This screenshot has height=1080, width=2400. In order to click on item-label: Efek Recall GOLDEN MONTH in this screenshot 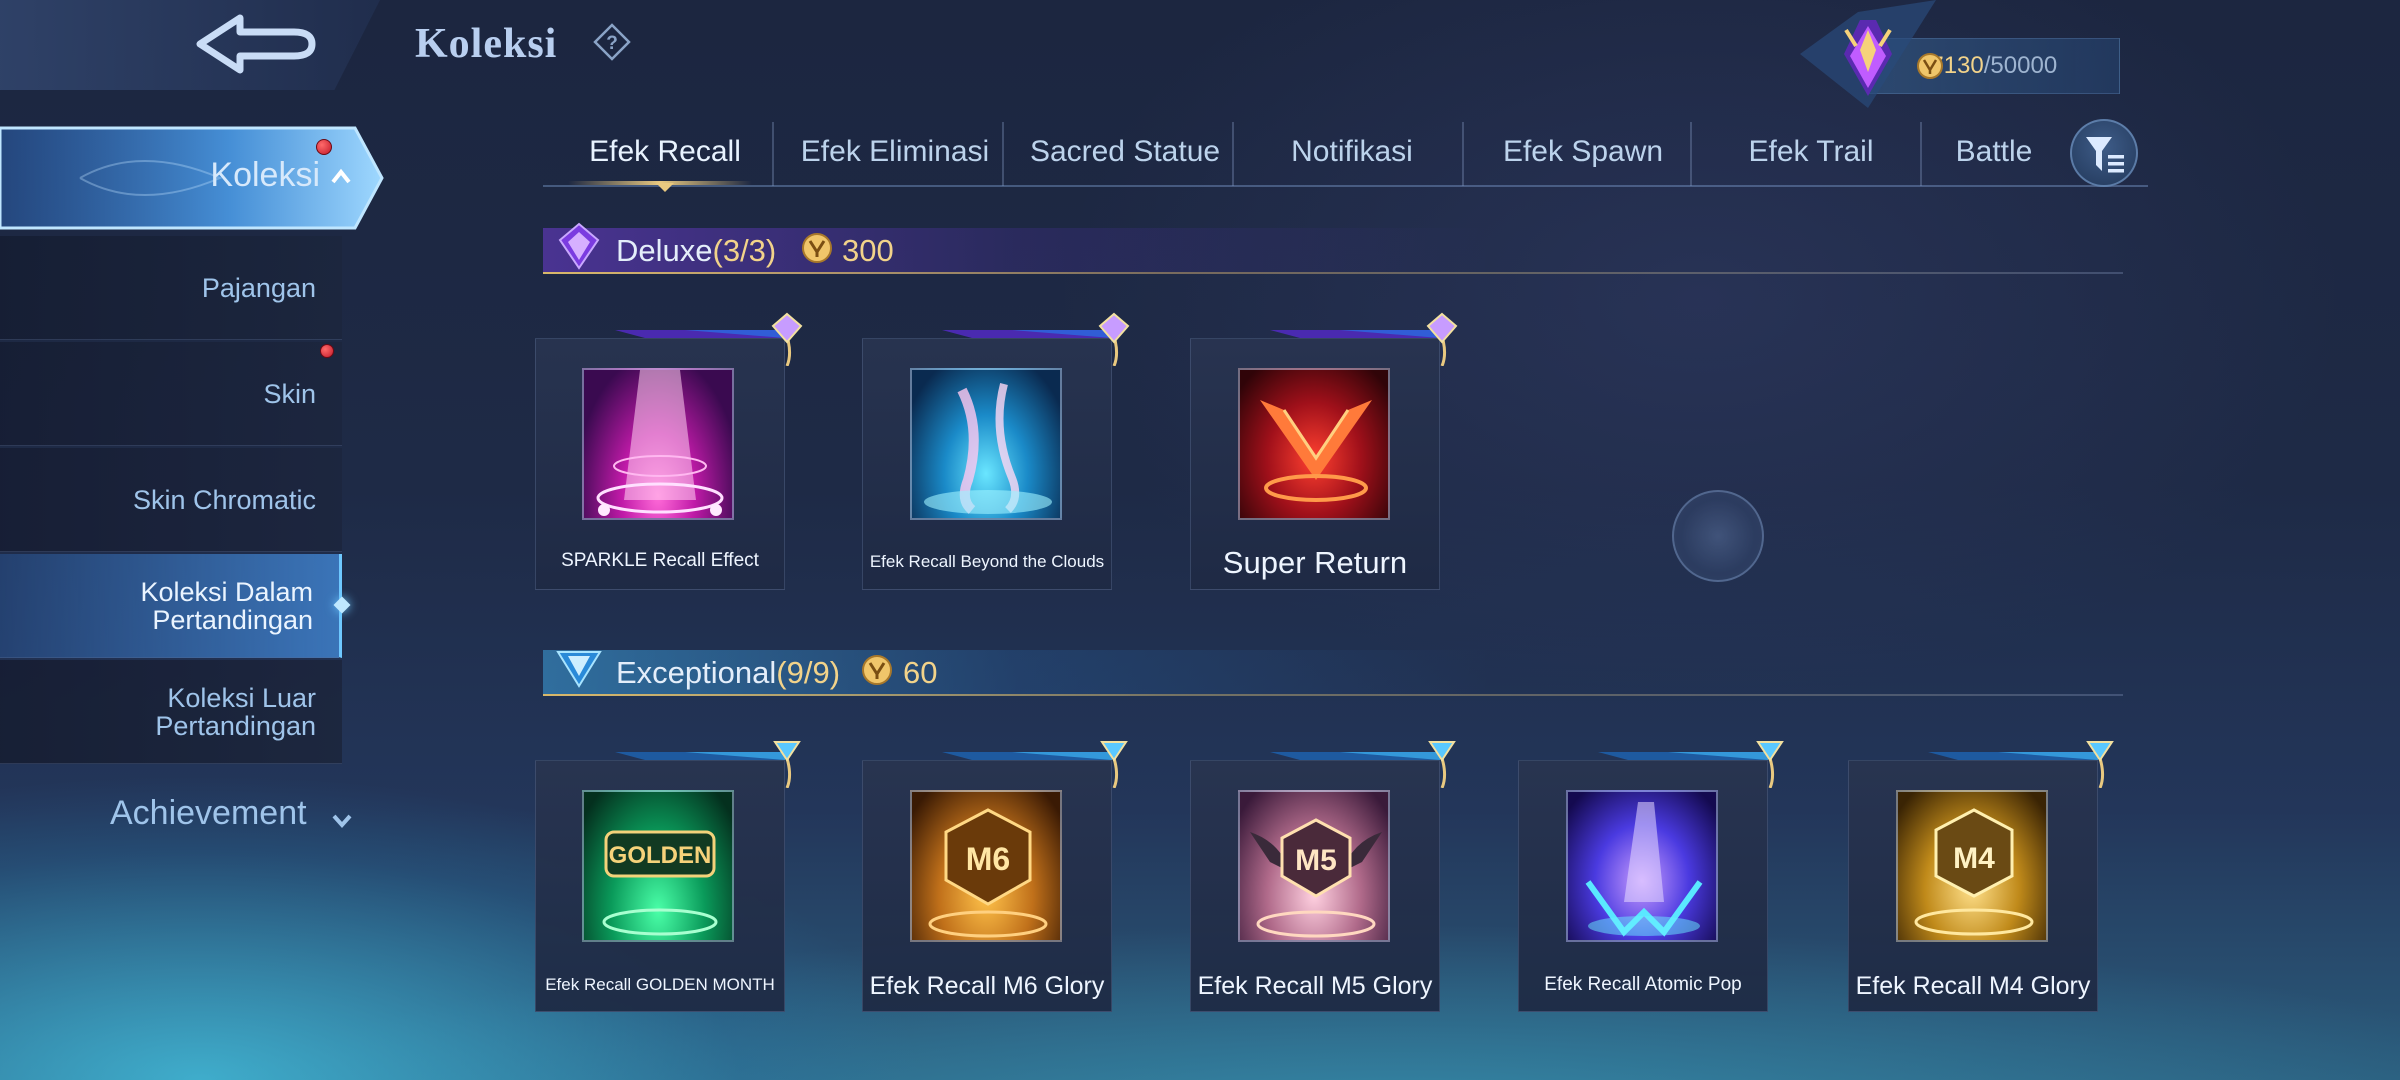, I will do `click(660, 984)`.